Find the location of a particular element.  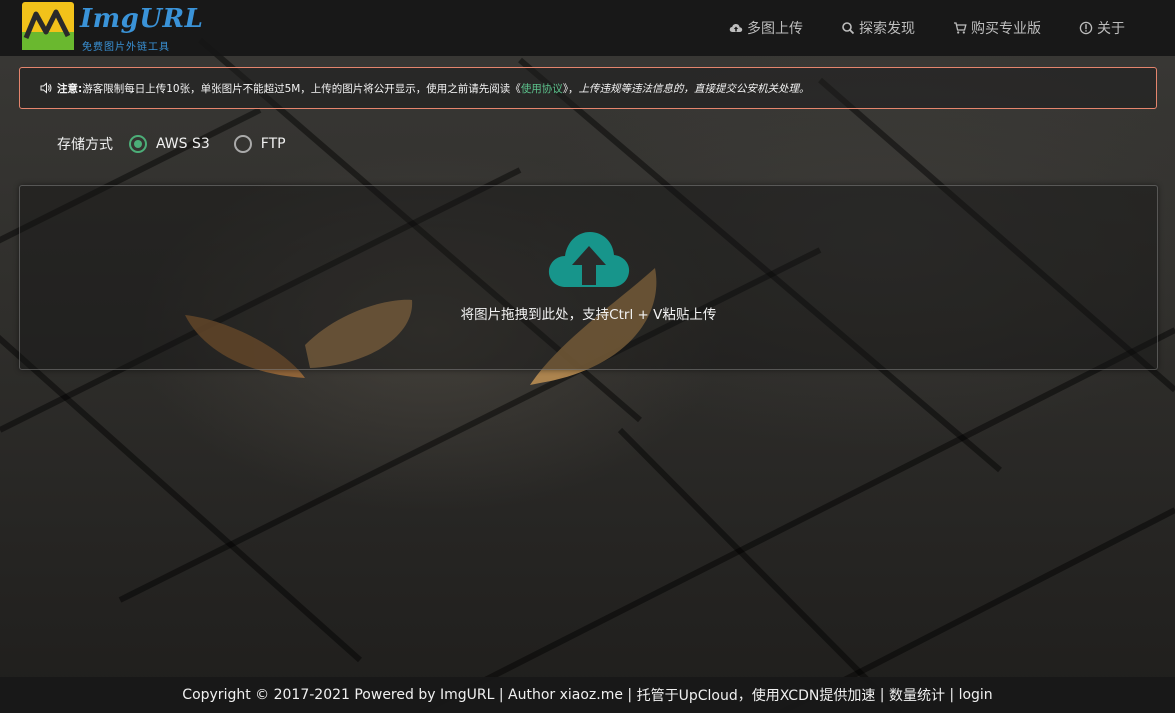

nav-label: 多图上传 is located at coordinates (775, 29).